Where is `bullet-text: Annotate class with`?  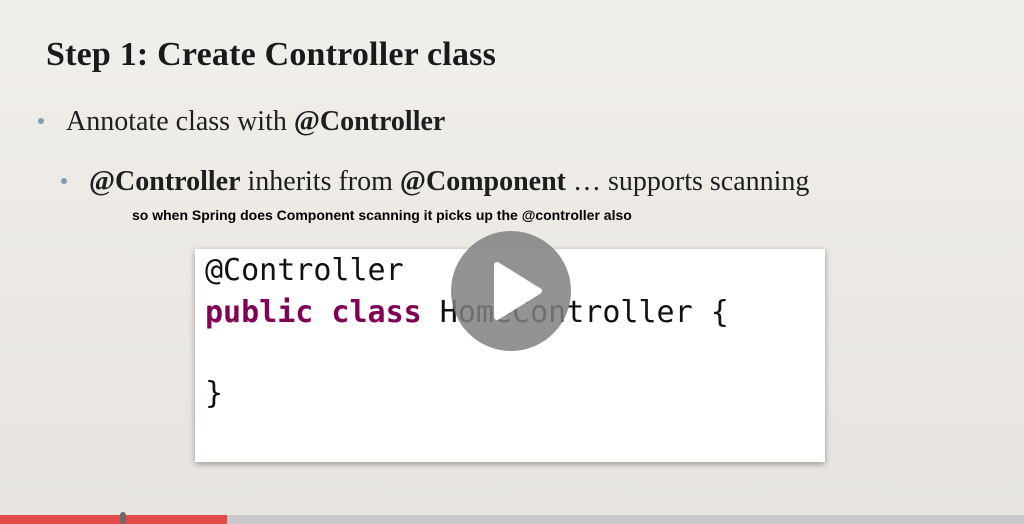
bullet-text: Annotate class with is located at coordinates (180, 121).